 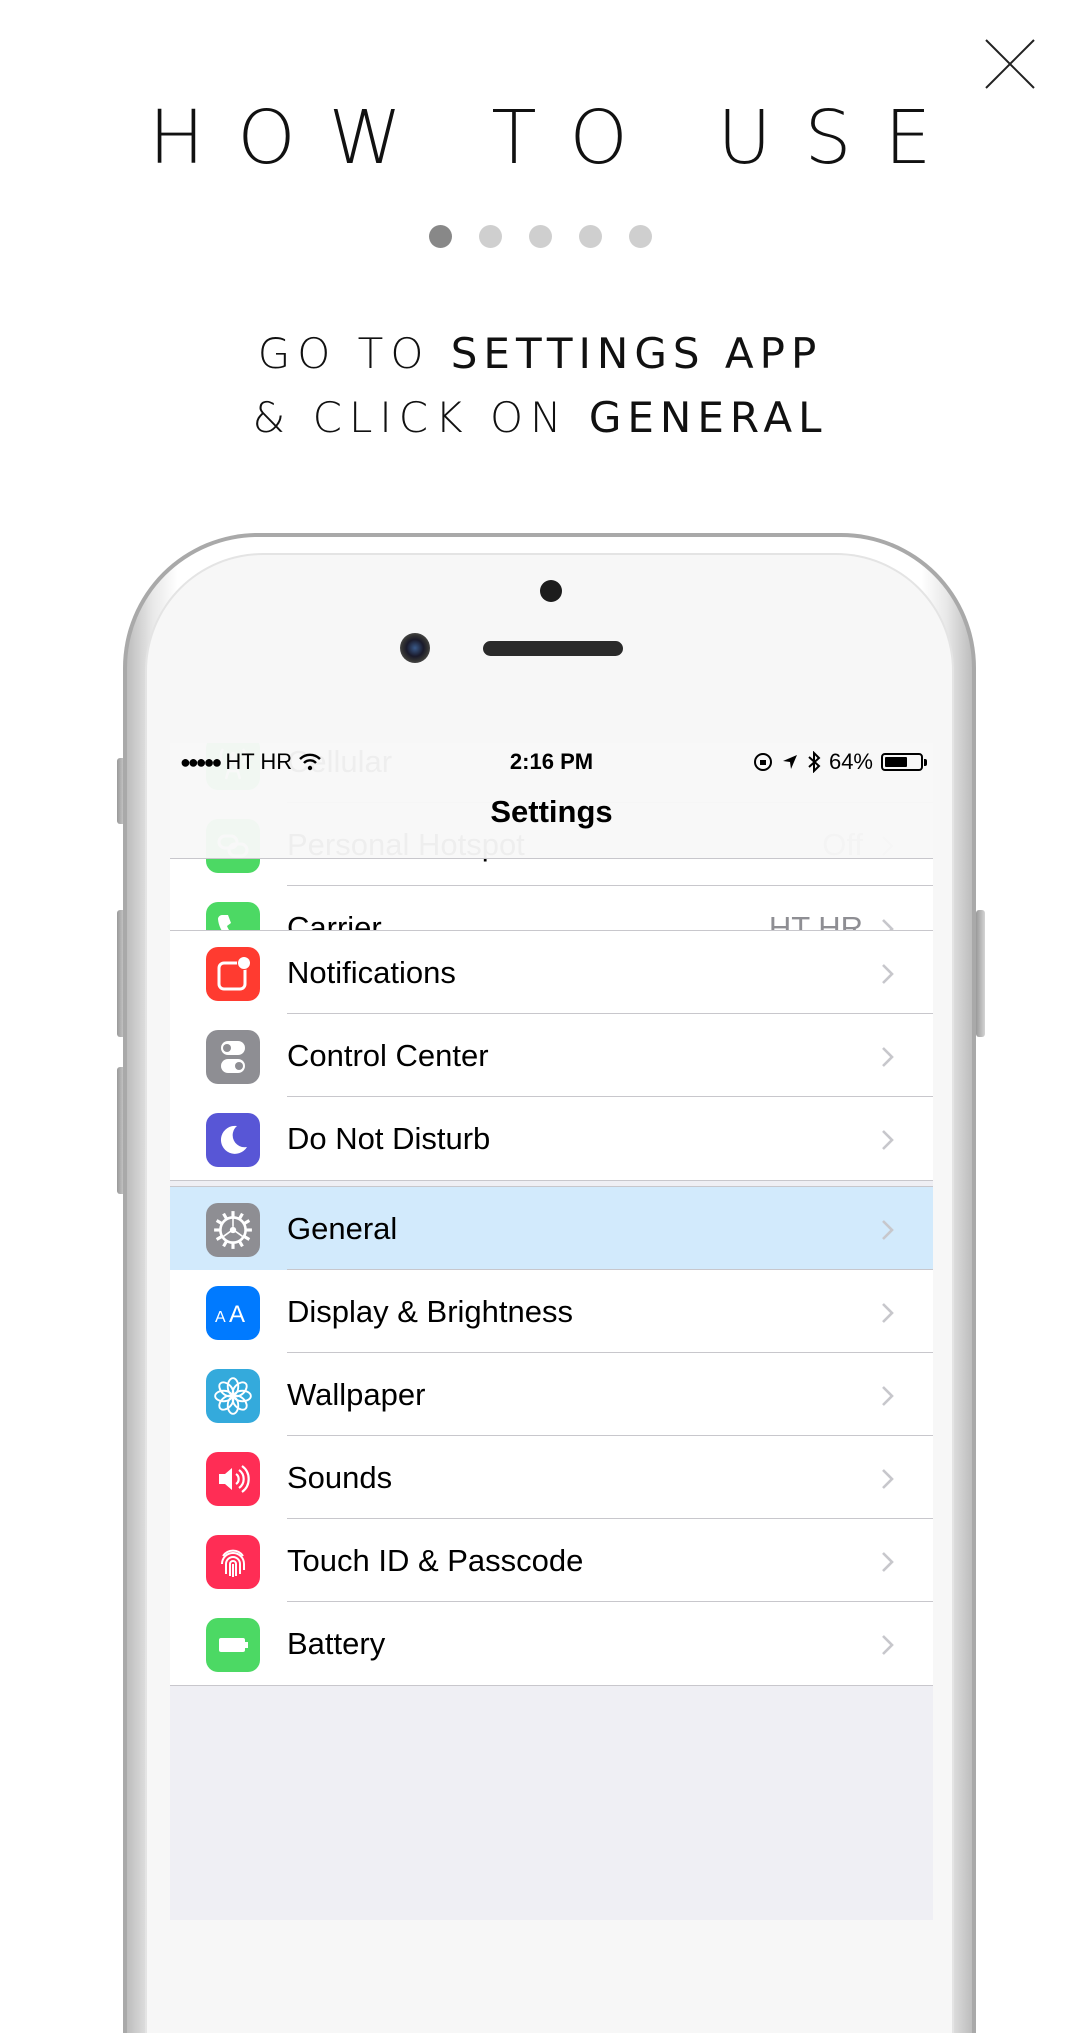 I want to click on battery-icon, so click(x=233, y=1645).